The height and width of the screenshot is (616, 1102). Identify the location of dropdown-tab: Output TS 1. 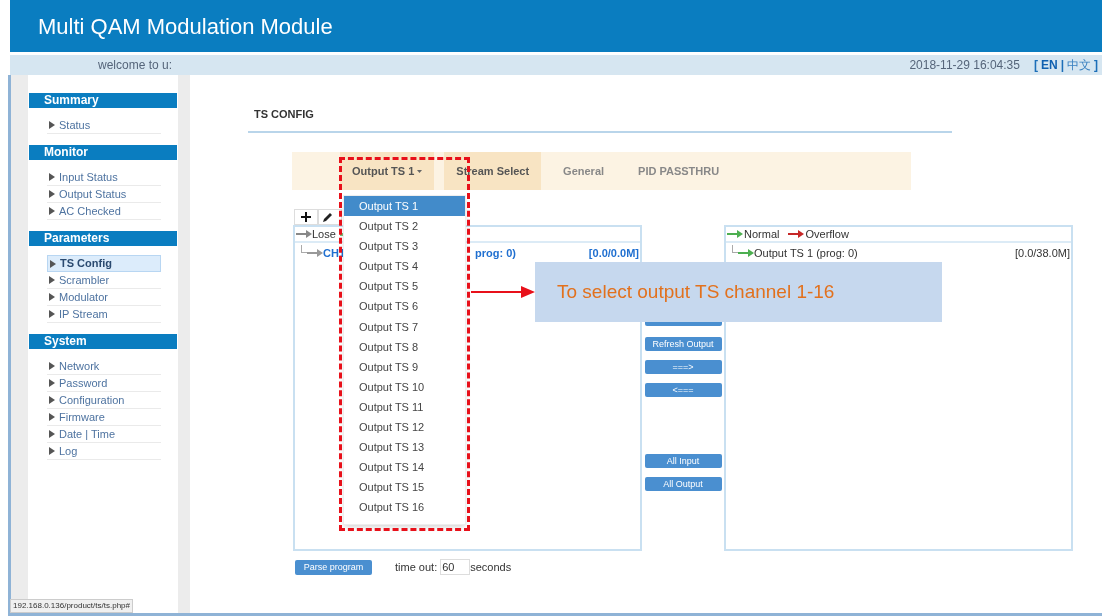
(387, 171).